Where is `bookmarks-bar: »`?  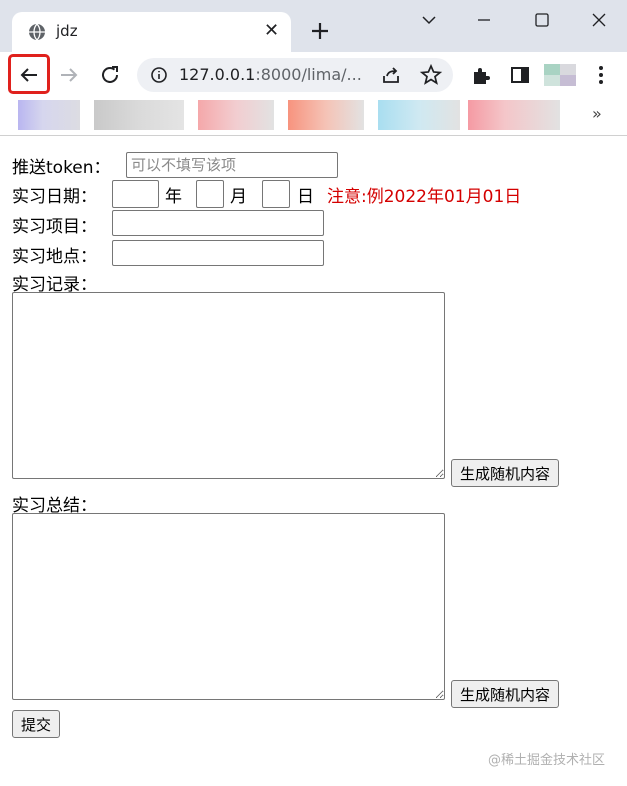
bookmarks-bar: » is located at coordinates (313, 117).